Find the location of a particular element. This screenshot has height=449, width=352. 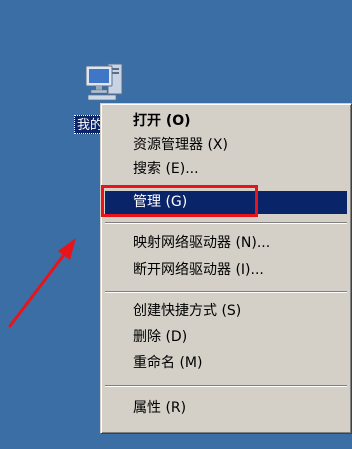

highlight-annotation-box is located at coordinates (179, 201).